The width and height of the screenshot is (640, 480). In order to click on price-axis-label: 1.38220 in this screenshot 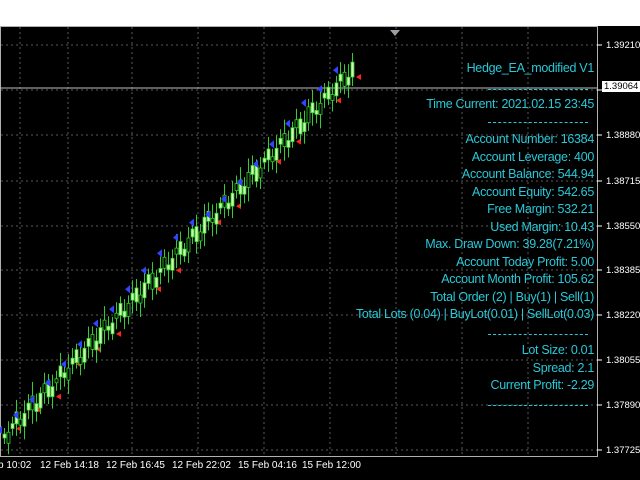, I will do `click(623, 315)`.